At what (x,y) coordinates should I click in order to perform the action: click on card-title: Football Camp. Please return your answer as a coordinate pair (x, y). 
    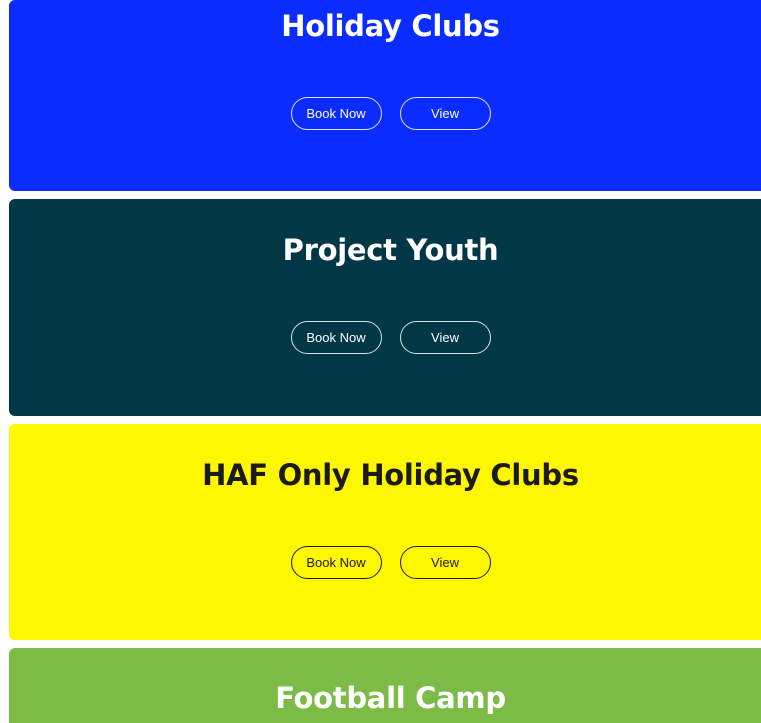
    Looking at the image, I should click on (390, 698).